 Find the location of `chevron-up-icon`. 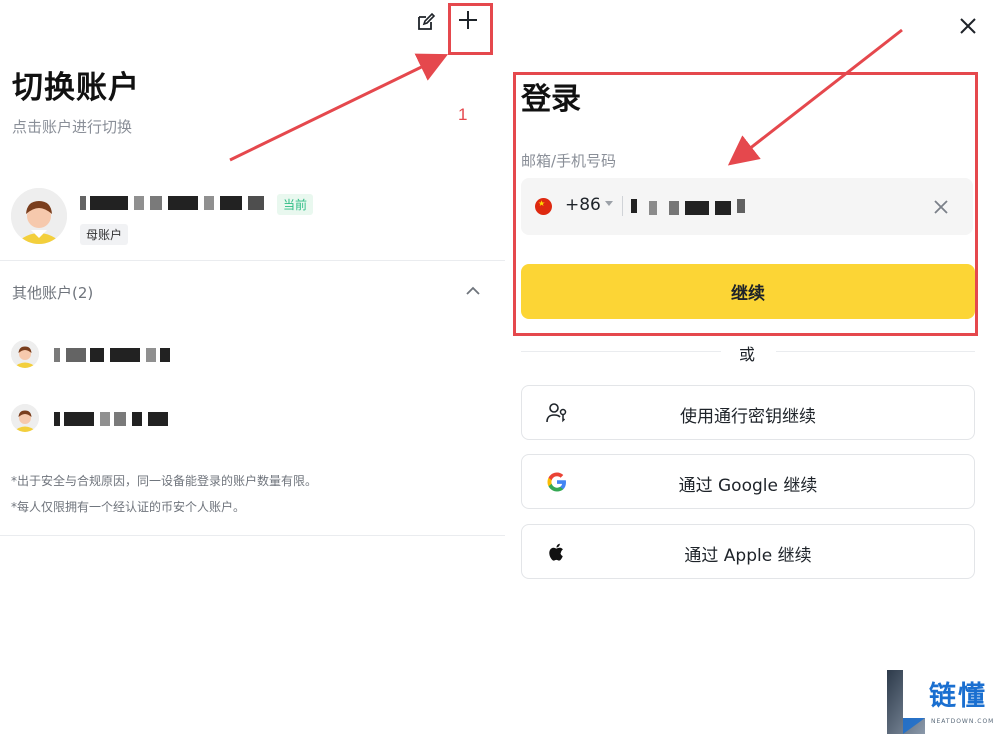

chevron-up-icon is located at coordinates (473, 291).